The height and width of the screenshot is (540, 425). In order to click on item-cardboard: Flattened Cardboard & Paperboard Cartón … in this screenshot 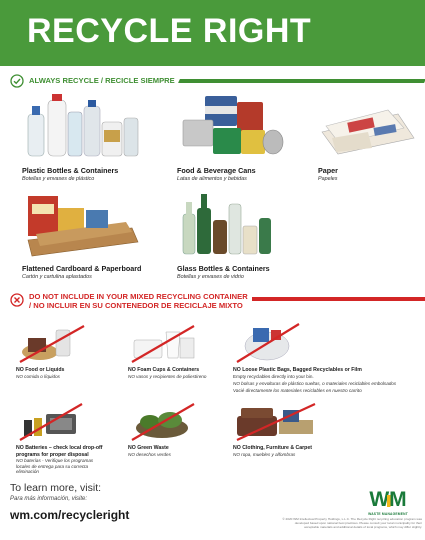, I will do `click(94, 237)`.